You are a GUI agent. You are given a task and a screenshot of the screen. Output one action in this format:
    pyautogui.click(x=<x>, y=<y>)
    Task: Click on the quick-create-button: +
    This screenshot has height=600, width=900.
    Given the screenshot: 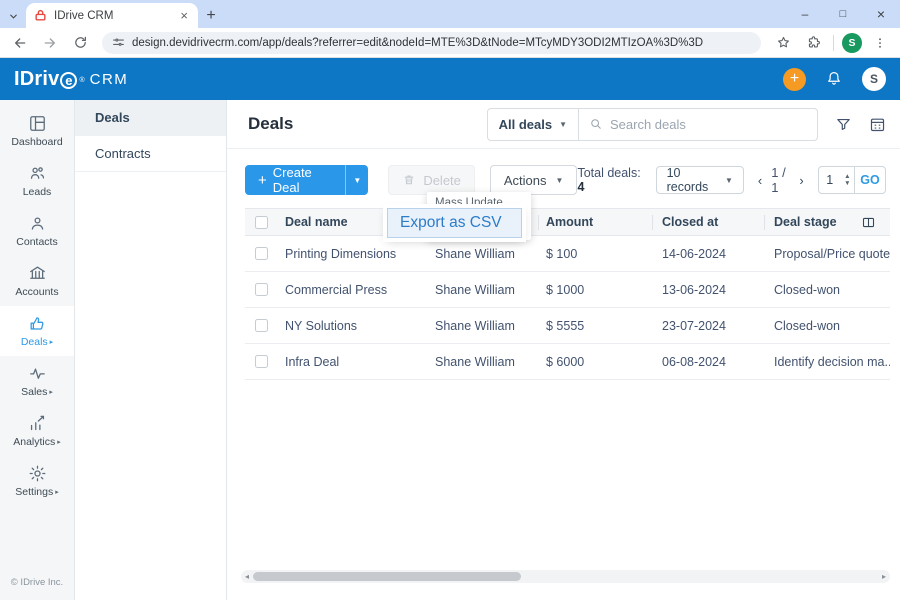 What is the action you would take?
    pyautogui.click(x=794, y=79)
    